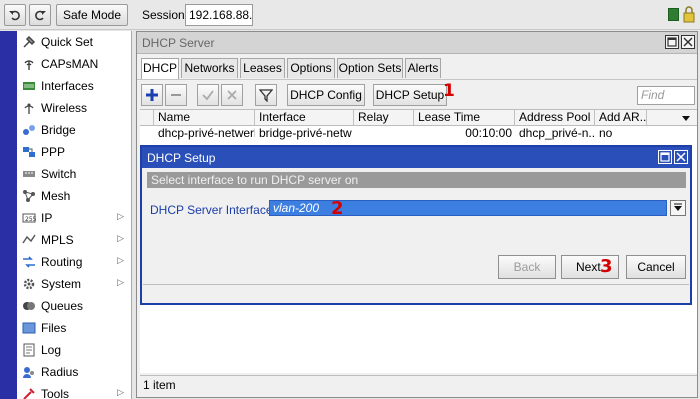 The height and width of the screenshot is (399, 700). What do you see at coordinates (311, 68) in the screenshot?
I see `tab-options: Options` at bounding box center [311, 68].